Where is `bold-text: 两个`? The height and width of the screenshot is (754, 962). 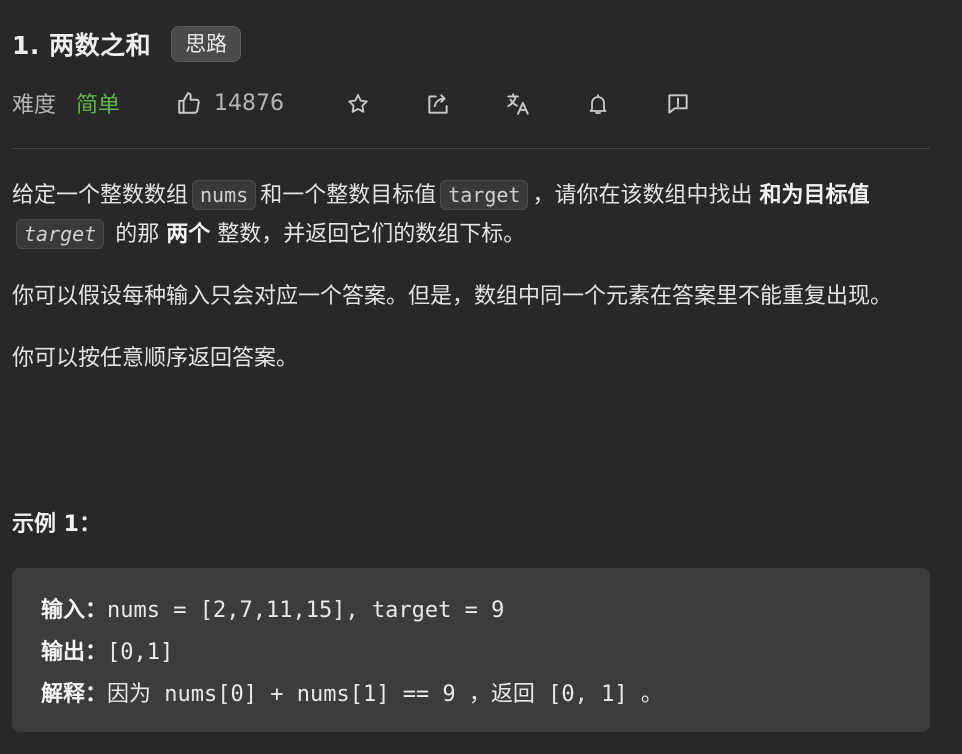
bold-text: 两个 is located at coordinates (188, 234).